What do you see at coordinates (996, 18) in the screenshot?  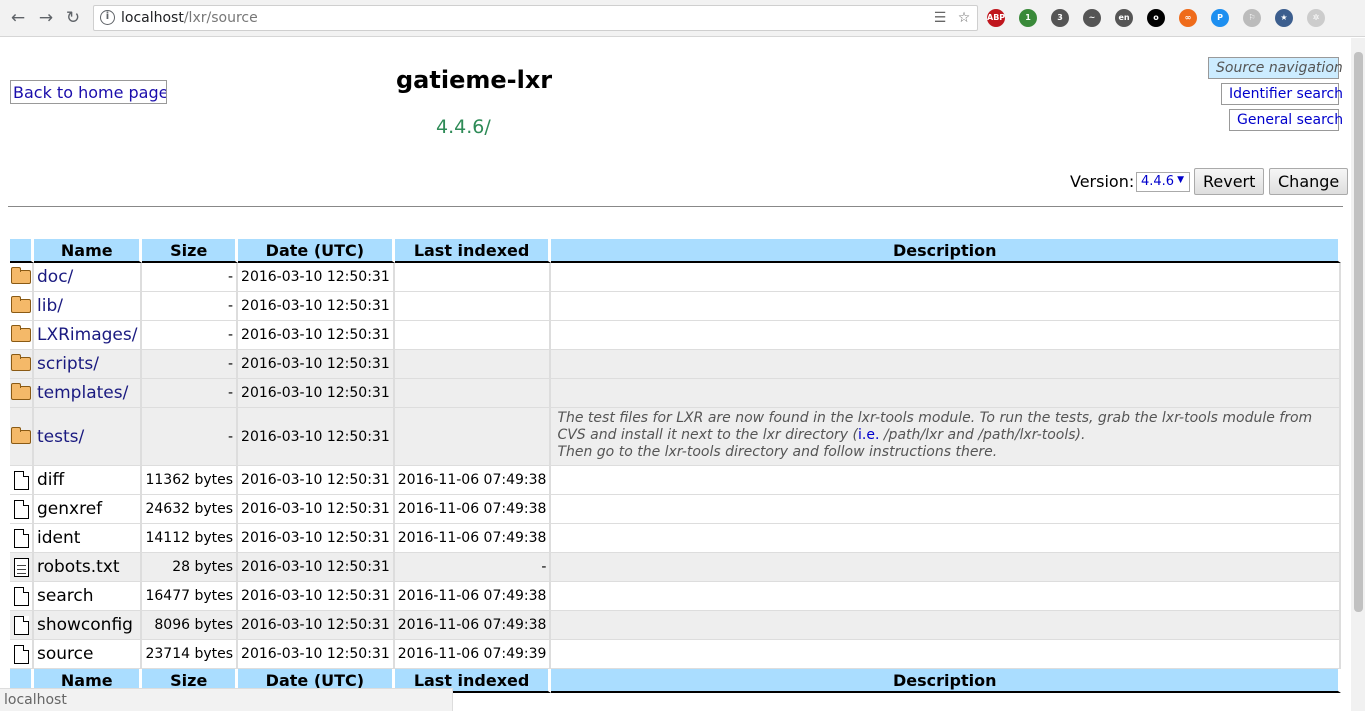 I see `abp-icon: ABP` at bounding box center [996, 18].